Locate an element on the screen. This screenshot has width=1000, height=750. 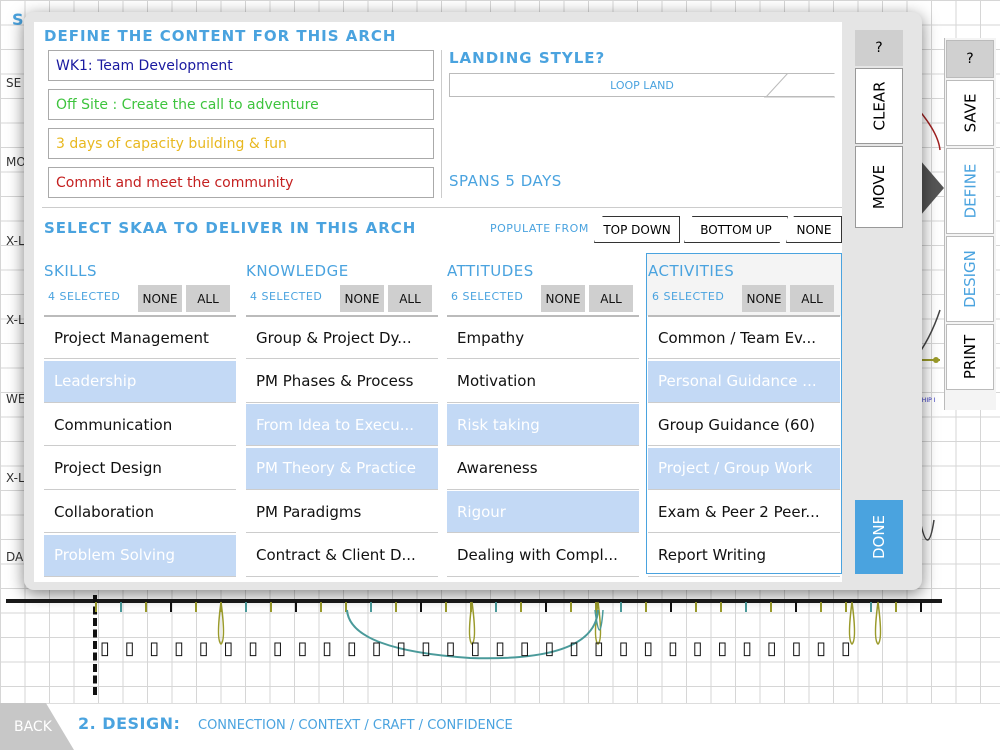
done-label: DONE is located at coordinates (879, 537).